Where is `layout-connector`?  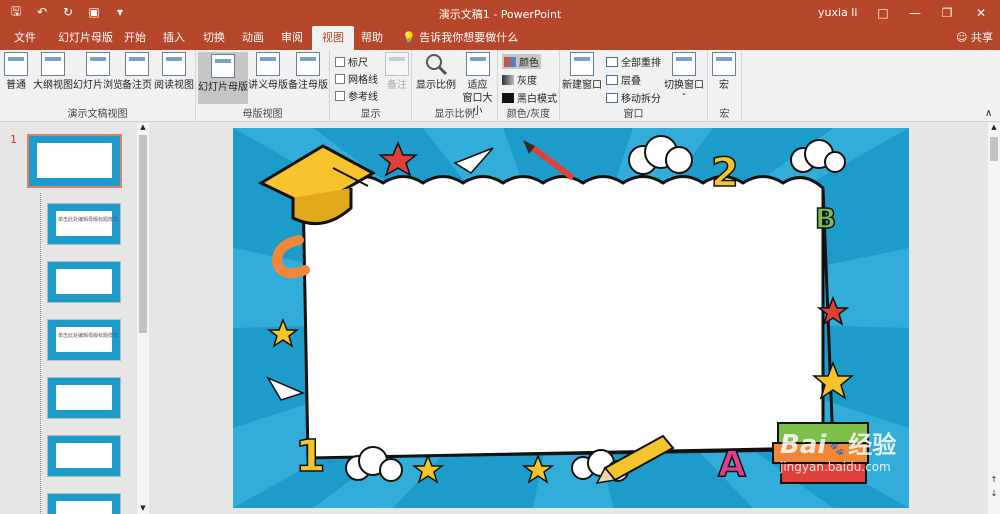
layout-connector is located at coordinates (40, 353).